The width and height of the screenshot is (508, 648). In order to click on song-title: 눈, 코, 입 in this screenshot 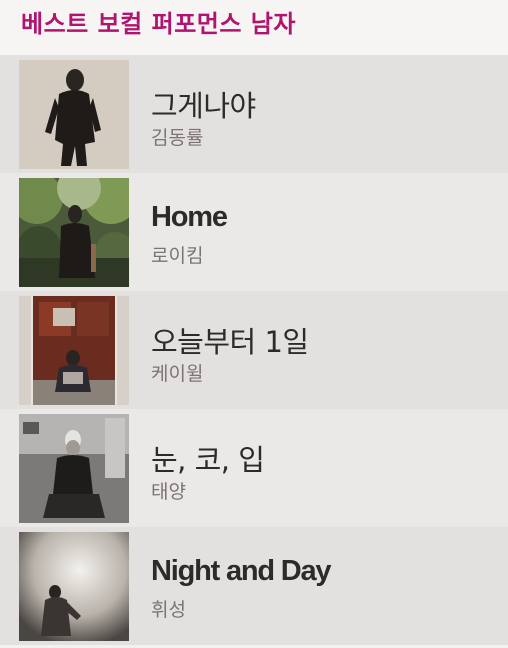, I will do `click(208, 460)`.